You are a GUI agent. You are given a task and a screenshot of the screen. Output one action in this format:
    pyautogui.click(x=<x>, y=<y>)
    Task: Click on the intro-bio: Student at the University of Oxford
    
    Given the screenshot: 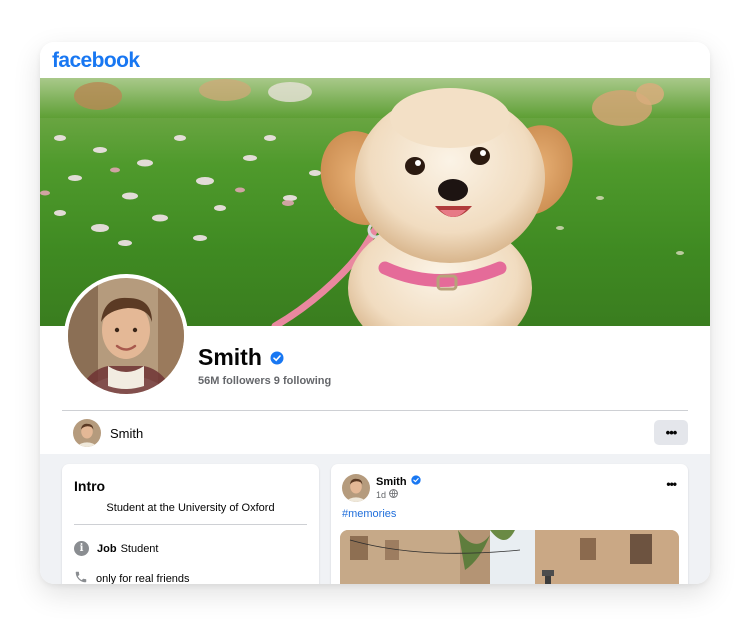 What is the action you would take?
    pyautogui.click(x=190, y=508)
    